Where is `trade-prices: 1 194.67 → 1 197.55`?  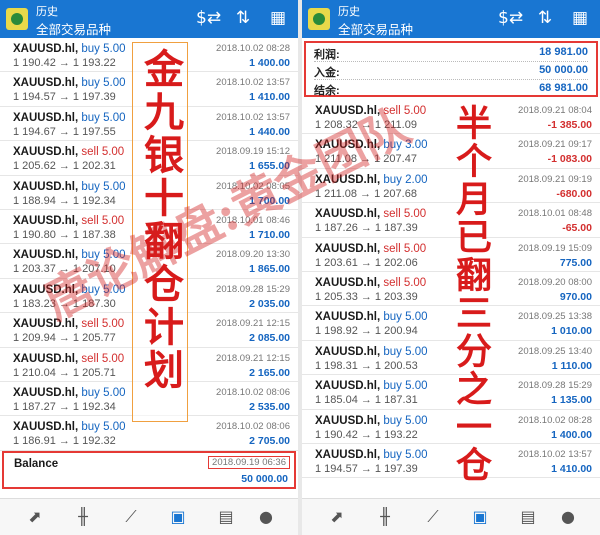 trade-prices: 1 194.67 → 1 197.55 is located at coordinates (64, 131).